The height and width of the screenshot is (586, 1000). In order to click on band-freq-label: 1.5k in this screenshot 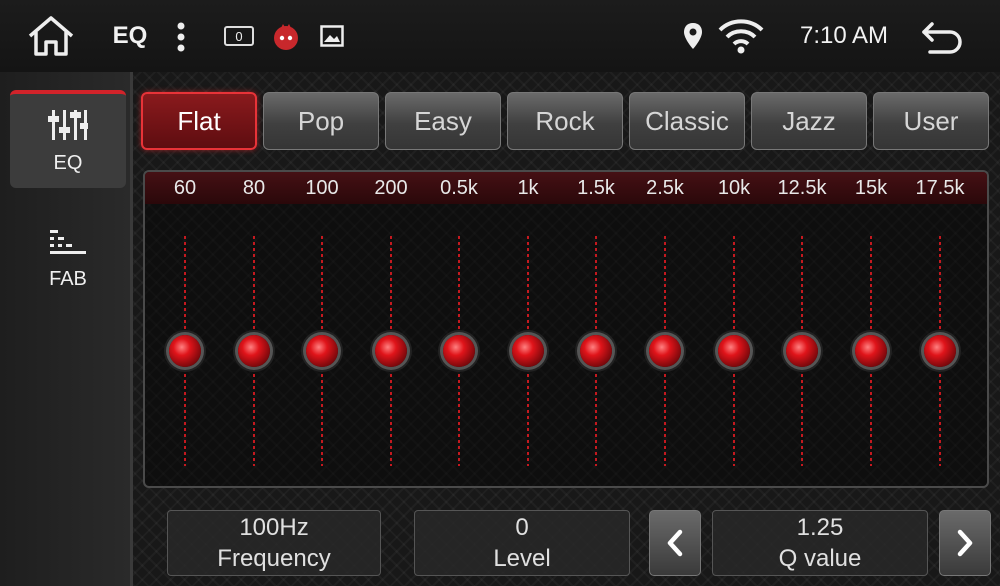, I will do `click(596, 188)`.